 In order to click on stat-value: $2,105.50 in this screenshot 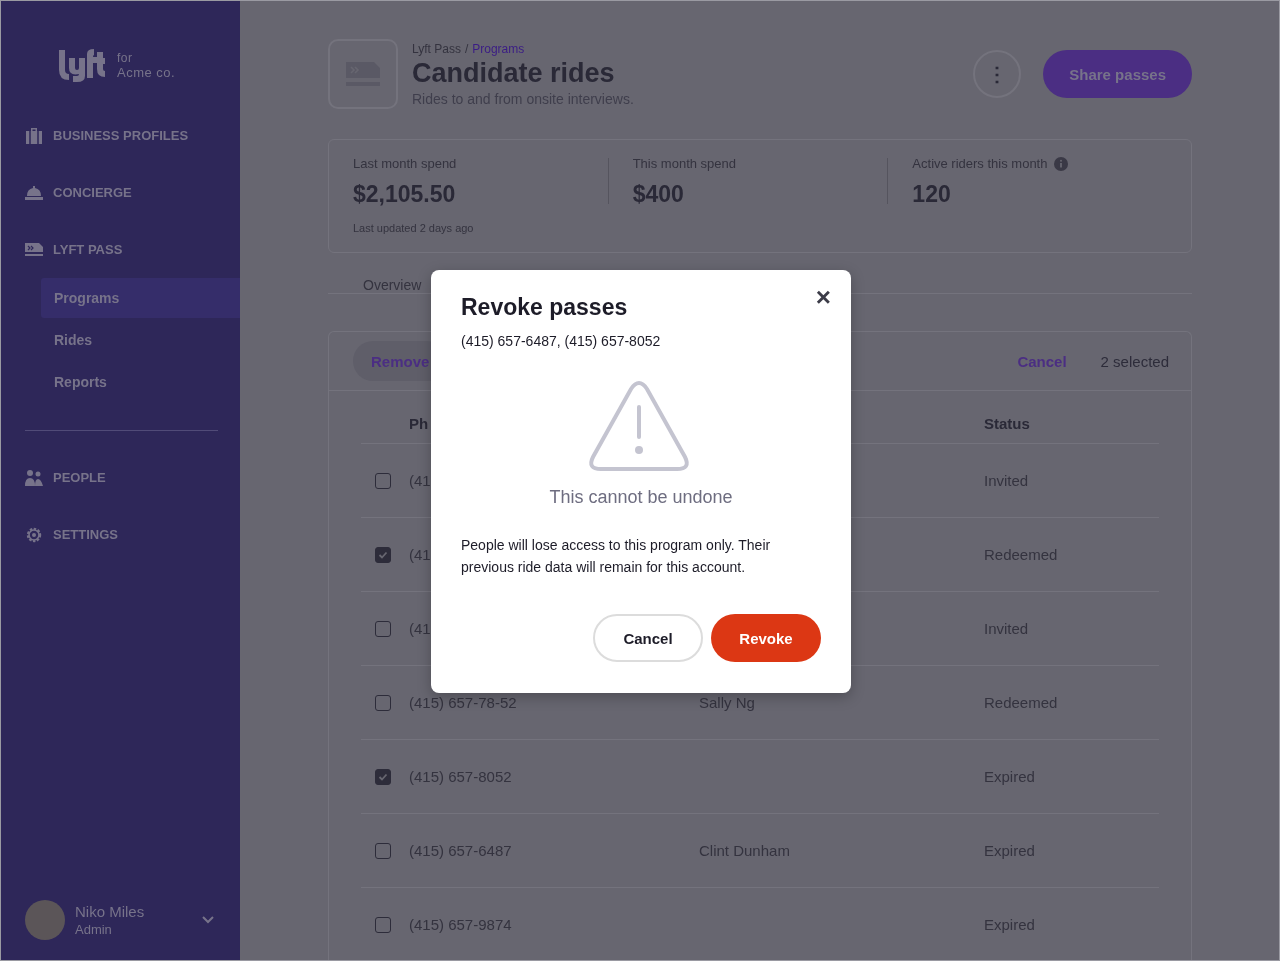, I will do `click(405, 194)`.